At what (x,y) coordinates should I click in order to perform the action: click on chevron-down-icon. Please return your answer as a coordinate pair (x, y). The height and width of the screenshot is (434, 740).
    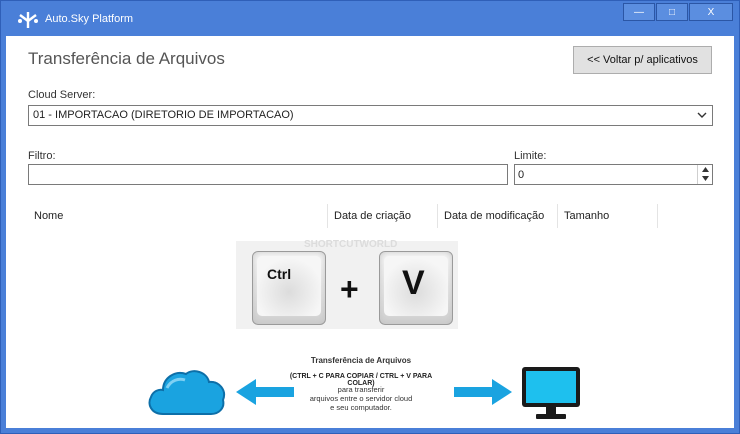
    Looking at the image, I should click on (702, 115).